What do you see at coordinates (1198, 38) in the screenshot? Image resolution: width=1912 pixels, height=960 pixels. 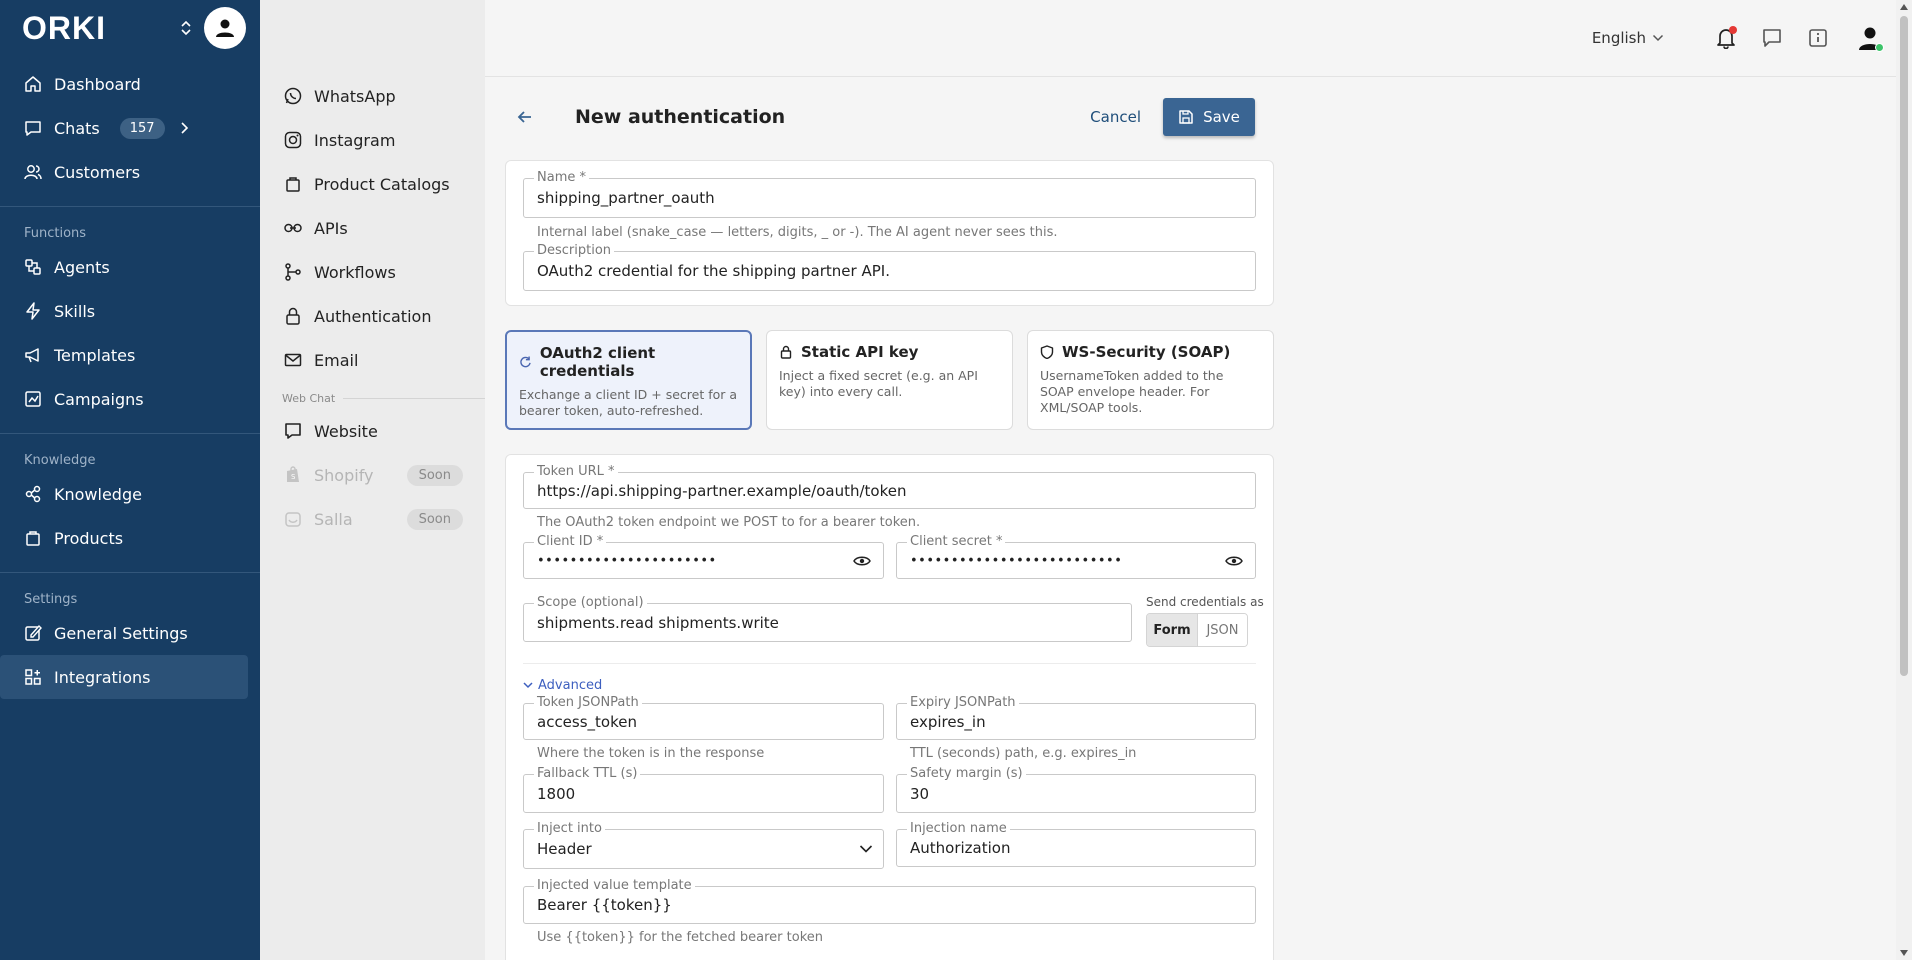 I see `top-bar: English` at bounding box center [1198, 38].